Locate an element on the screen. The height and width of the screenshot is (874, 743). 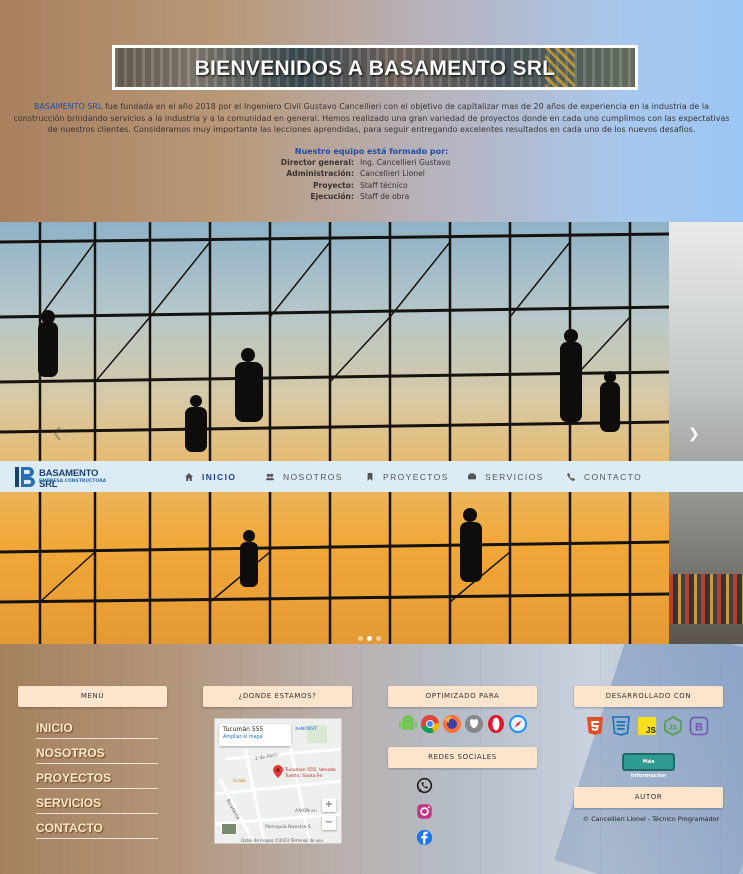
instagram-icon is located at coordinates (424, 811).